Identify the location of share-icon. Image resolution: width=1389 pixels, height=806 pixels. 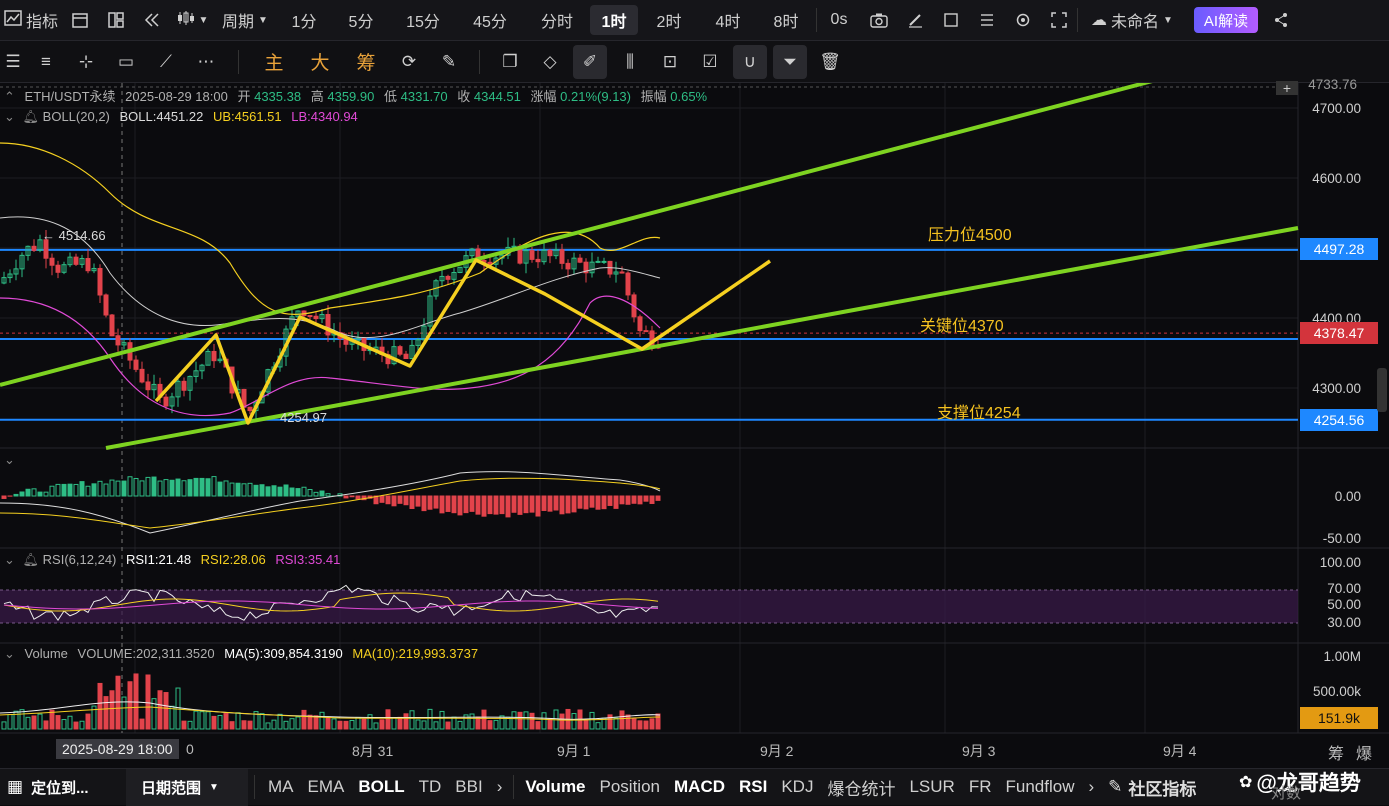
(1281, 20).